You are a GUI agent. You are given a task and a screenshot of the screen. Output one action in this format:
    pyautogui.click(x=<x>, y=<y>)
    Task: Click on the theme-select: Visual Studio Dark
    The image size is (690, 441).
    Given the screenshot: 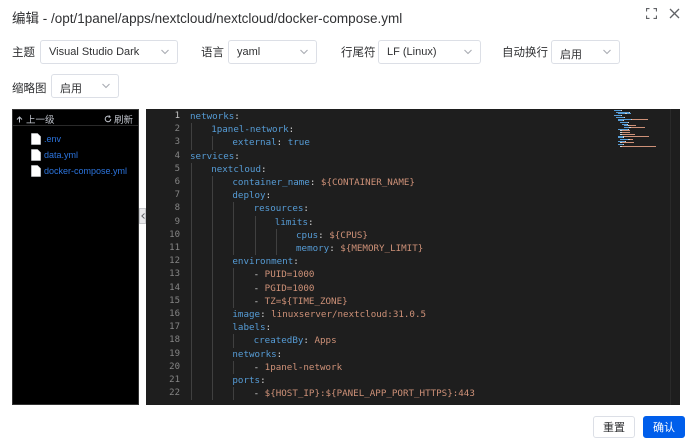 What is the action you would take?
    pyautogui.click(x=109, y=52)
    